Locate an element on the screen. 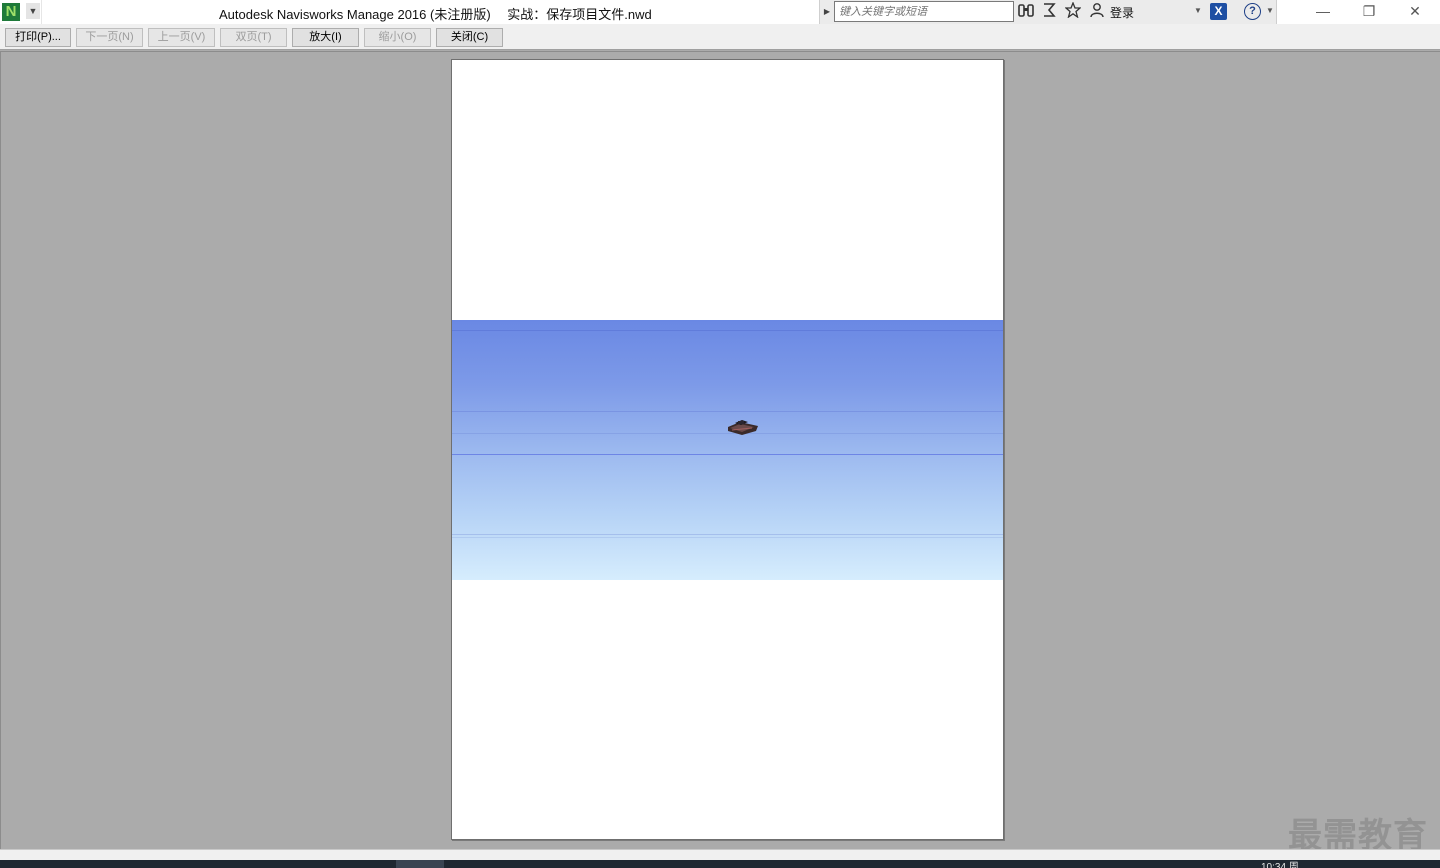 Image resolution: width=1440 pixels, height=868 pixels. taskbar-active-app is located at coordinates (420, 864).